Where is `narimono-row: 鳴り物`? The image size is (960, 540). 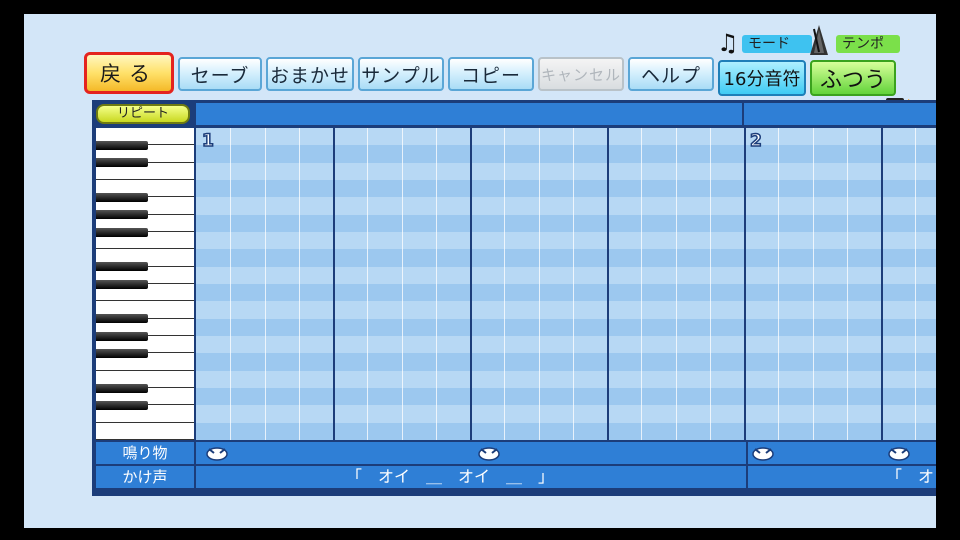
narimono-row: 鳴り物 is located at coordinates (516, 453).